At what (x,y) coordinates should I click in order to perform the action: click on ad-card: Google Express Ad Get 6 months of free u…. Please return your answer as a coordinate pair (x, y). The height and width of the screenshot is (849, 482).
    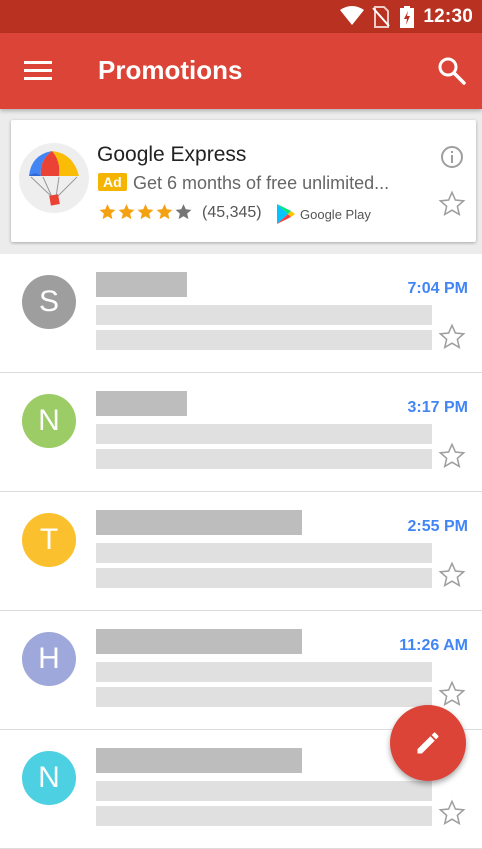
    Looking at the image, I should click on (243, 181).